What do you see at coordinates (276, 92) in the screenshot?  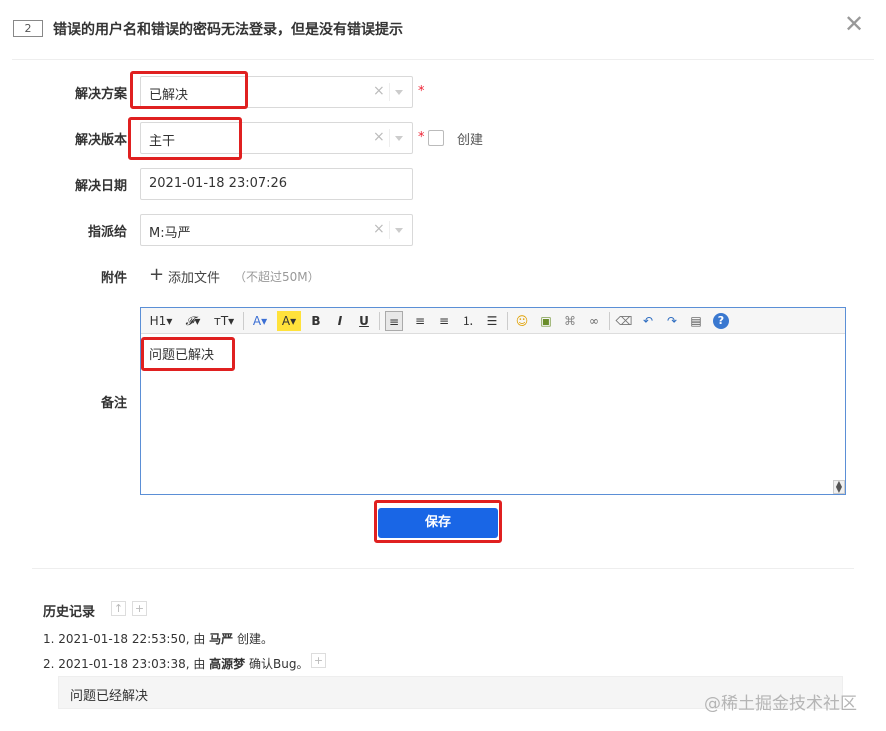 I see `resolution-select: 已解决 ×` at bounding box center [276, 92].